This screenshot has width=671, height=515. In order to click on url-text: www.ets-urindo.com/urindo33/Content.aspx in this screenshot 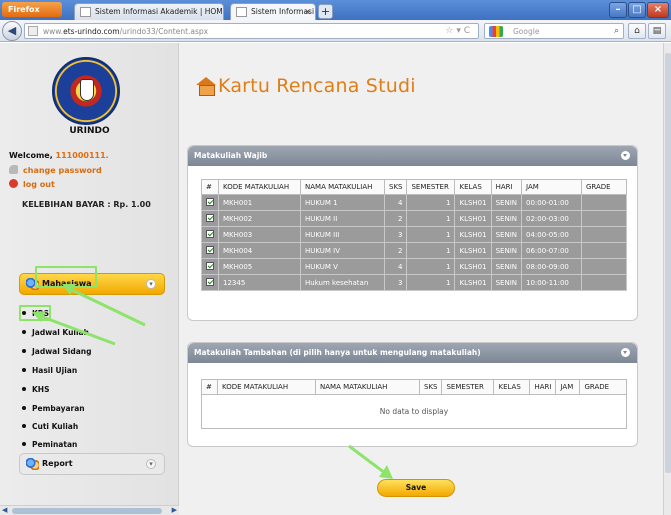, I will do `click(126, 31)`.